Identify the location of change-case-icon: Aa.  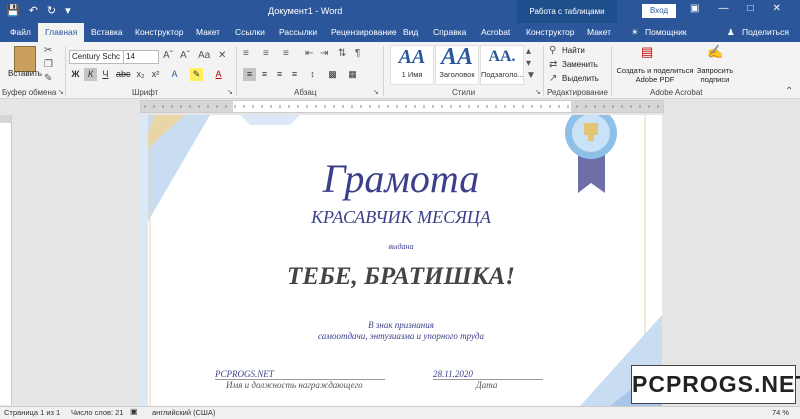
(204, 55).